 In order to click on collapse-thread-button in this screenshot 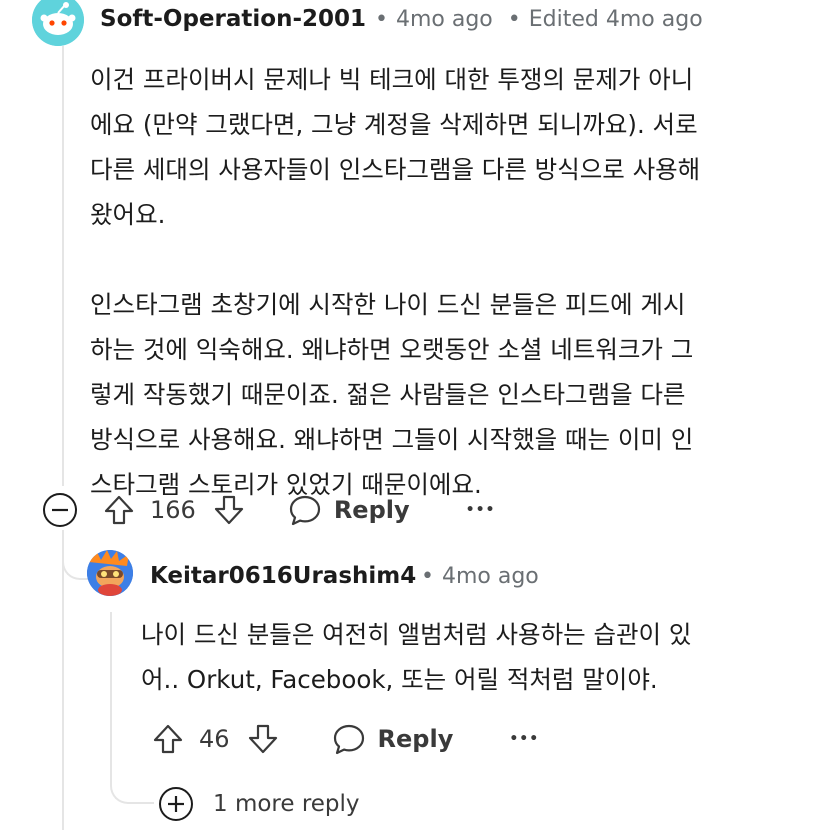, I will do `click(60, 510)`.